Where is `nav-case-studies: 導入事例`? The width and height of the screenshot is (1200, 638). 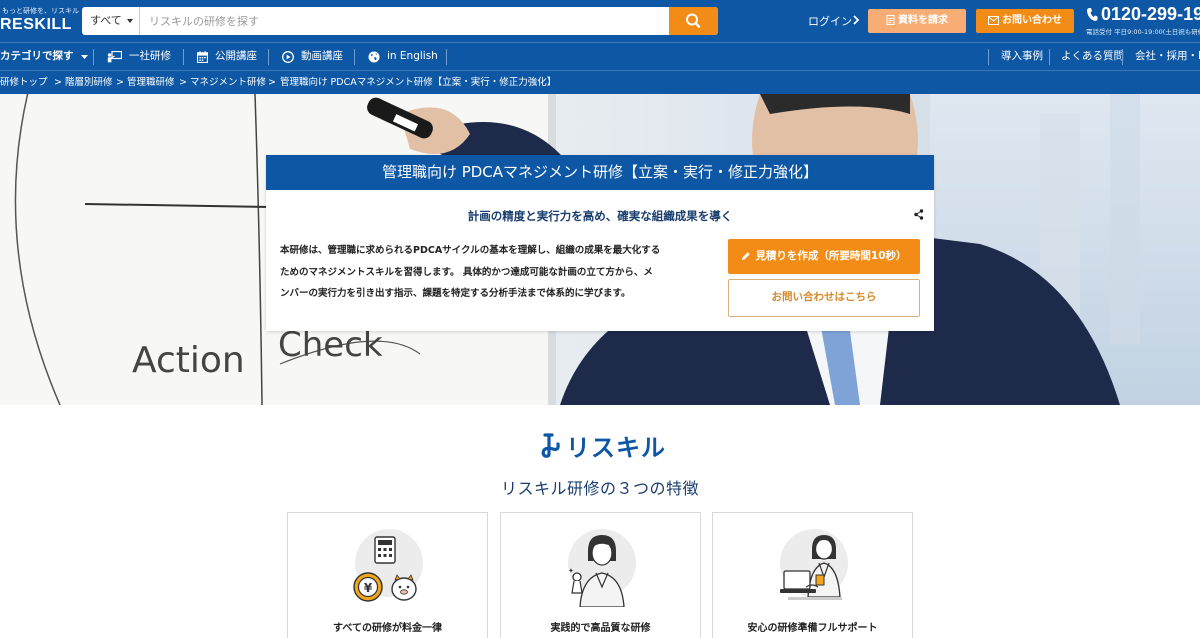
nav-case-studies: 導入事例 is located at coordinates (1022, 56).